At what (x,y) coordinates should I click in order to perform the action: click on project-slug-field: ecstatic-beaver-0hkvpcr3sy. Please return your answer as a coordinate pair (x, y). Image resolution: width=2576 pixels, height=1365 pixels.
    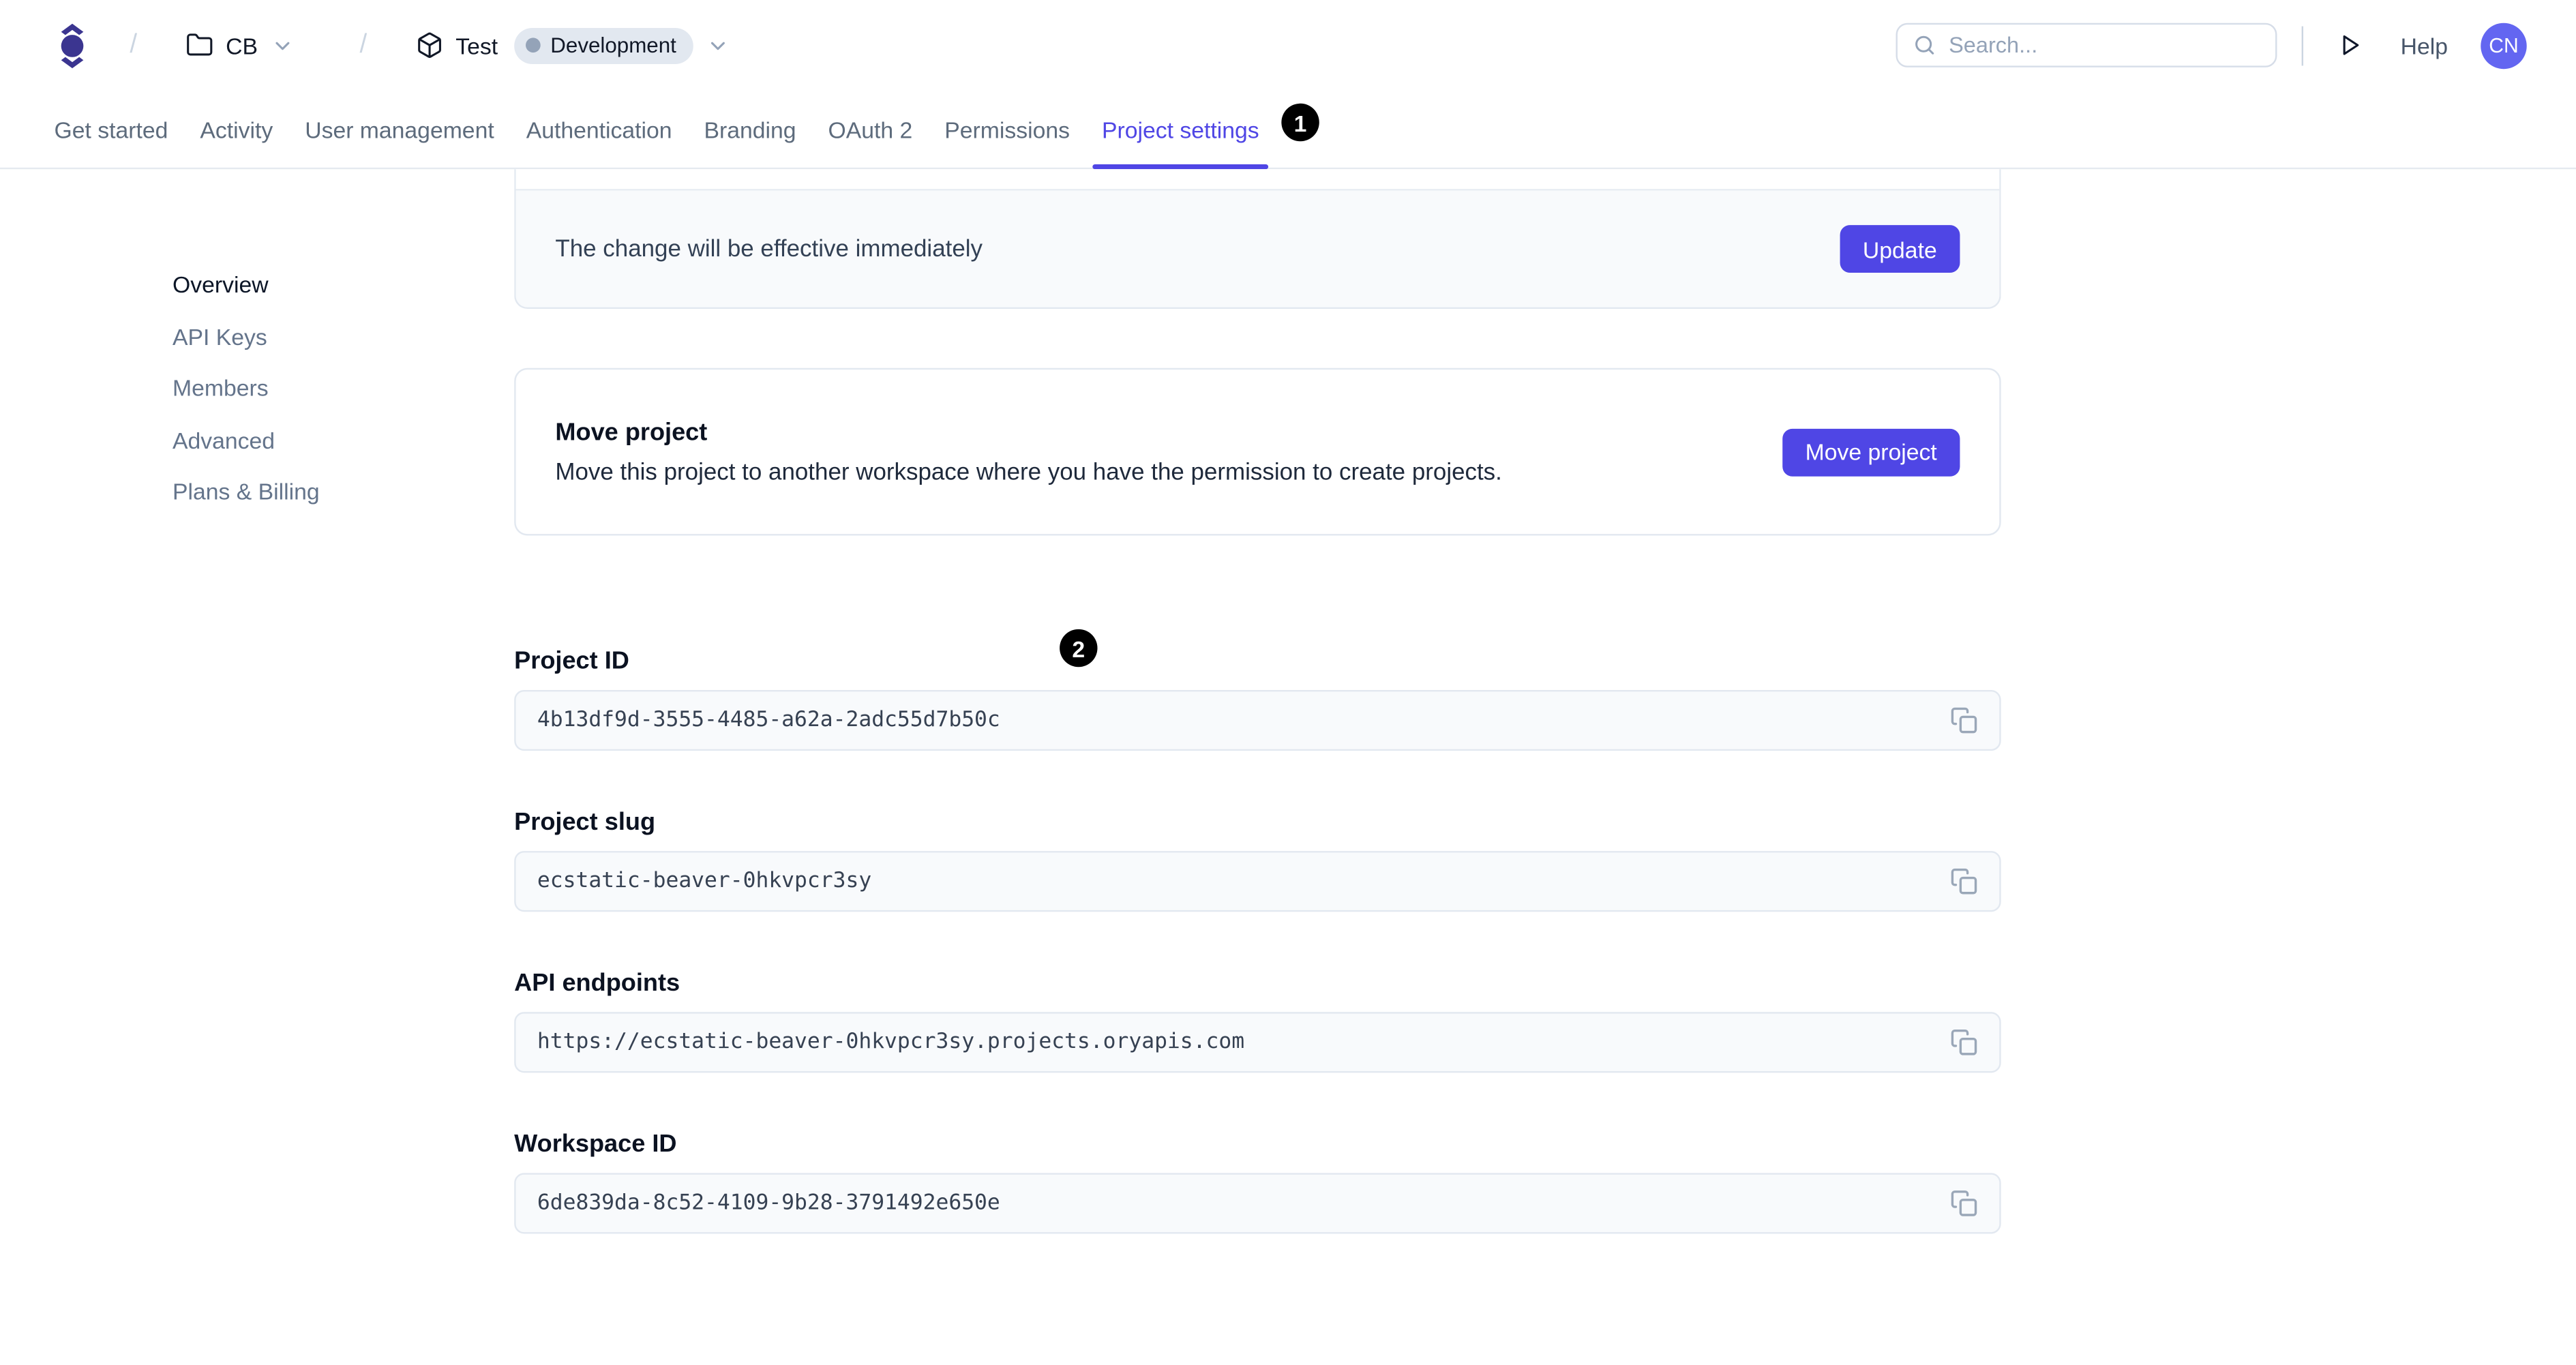
    Looking at the image, I should click on (1257, 881).